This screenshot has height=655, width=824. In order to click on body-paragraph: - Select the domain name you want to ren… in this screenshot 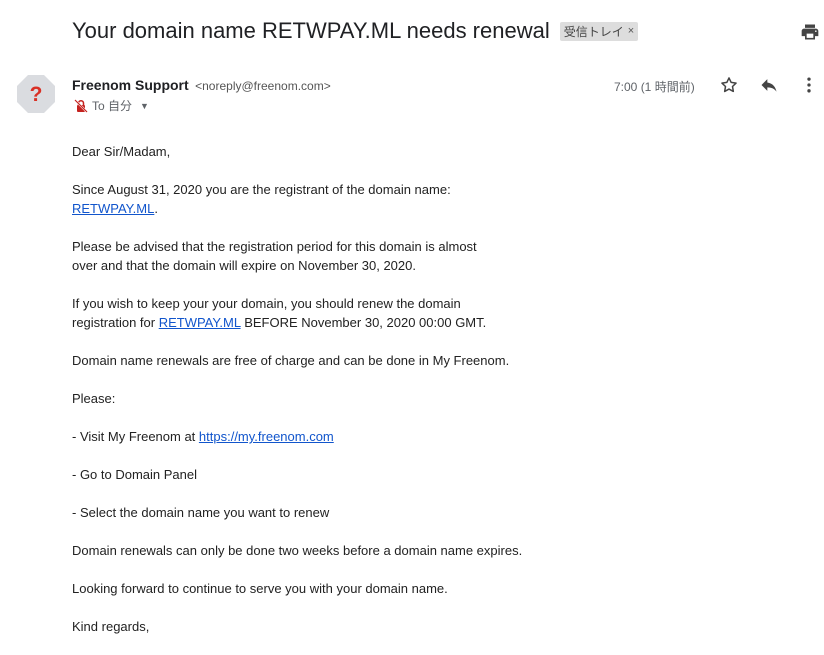, I will do `click(201, 512)`.